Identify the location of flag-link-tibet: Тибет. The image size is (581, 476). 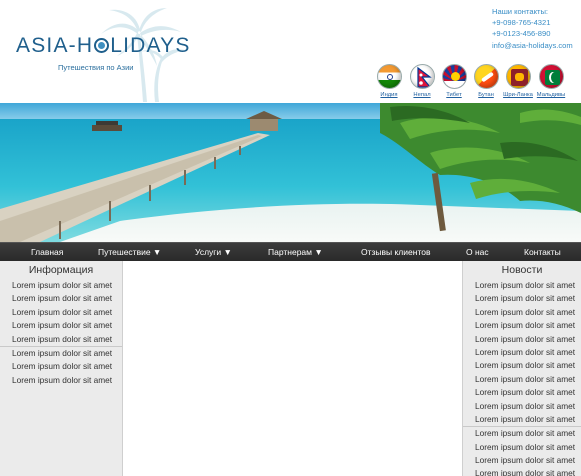
(454, 81).